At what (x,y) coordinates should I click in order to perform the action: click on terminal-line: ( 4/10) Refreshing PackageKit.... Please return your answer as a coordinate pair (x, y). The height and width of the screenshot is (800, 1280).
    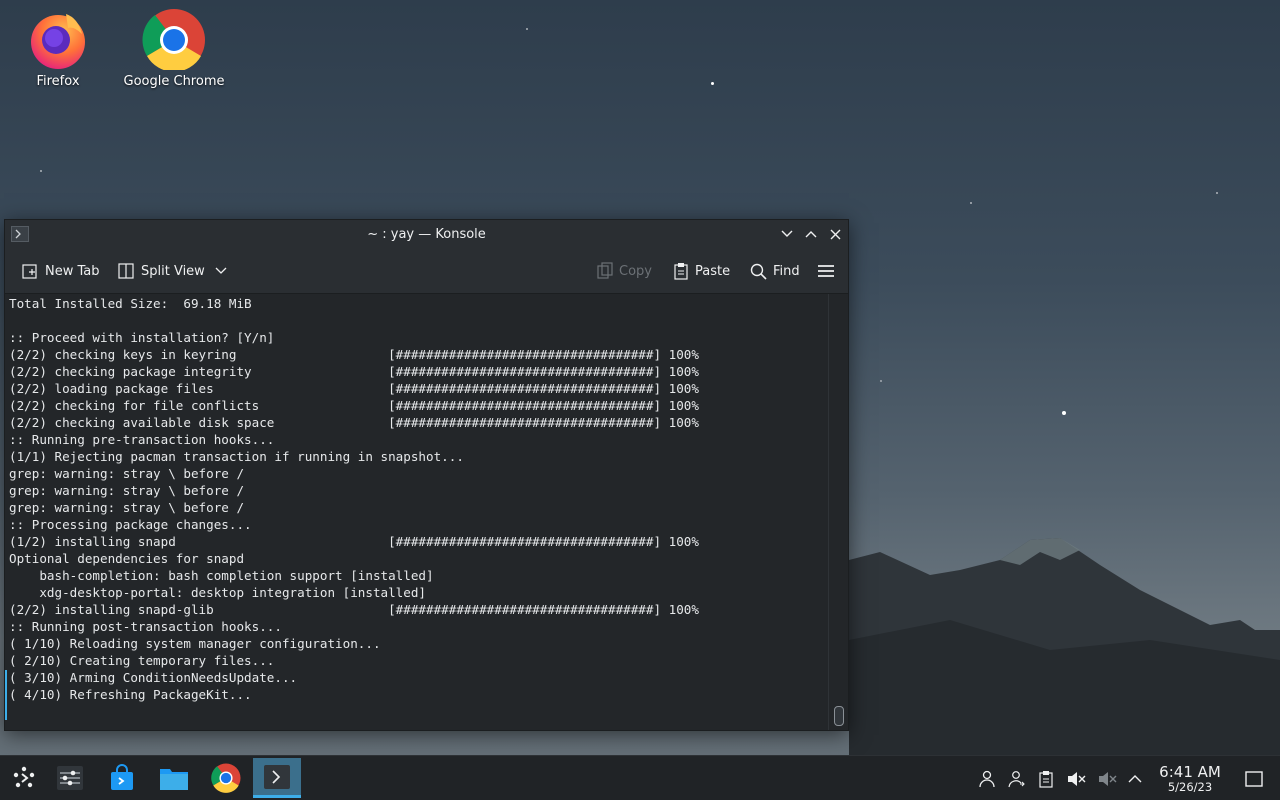
    Looking at the image, I should click on (130, 694).